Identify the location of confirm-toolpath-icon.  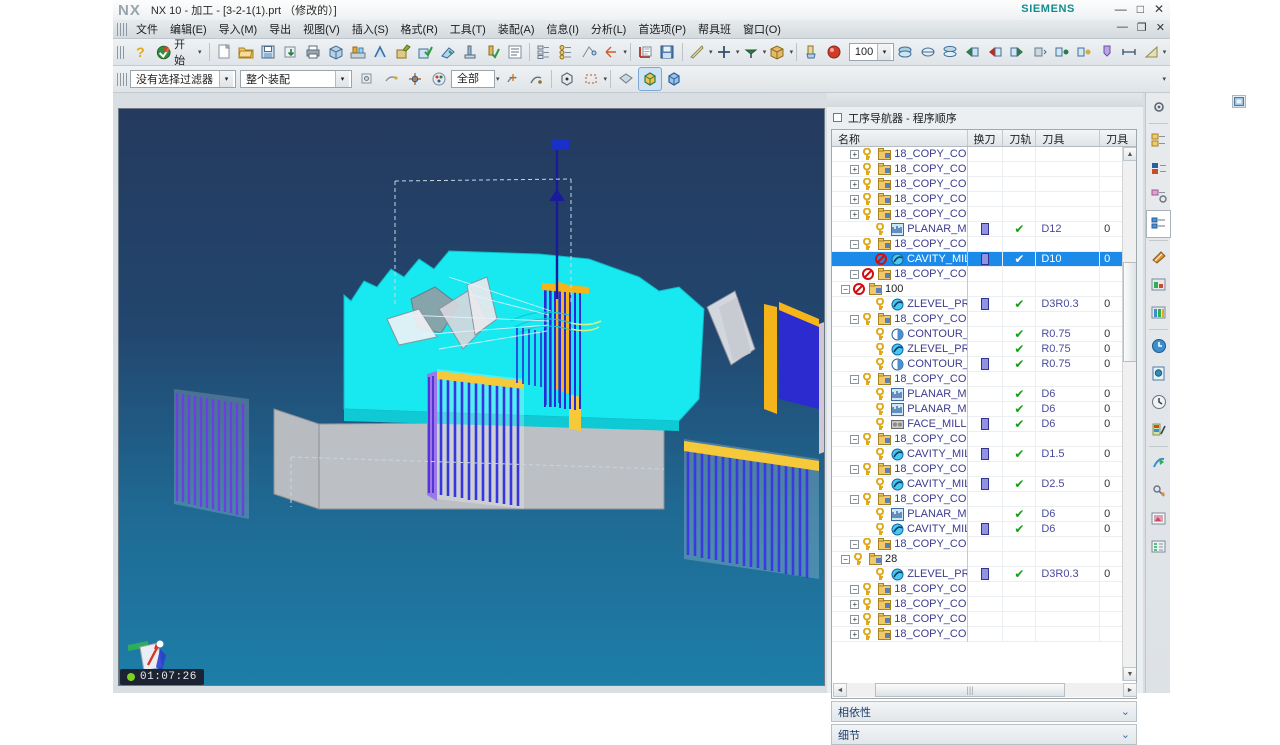
(425, 52).